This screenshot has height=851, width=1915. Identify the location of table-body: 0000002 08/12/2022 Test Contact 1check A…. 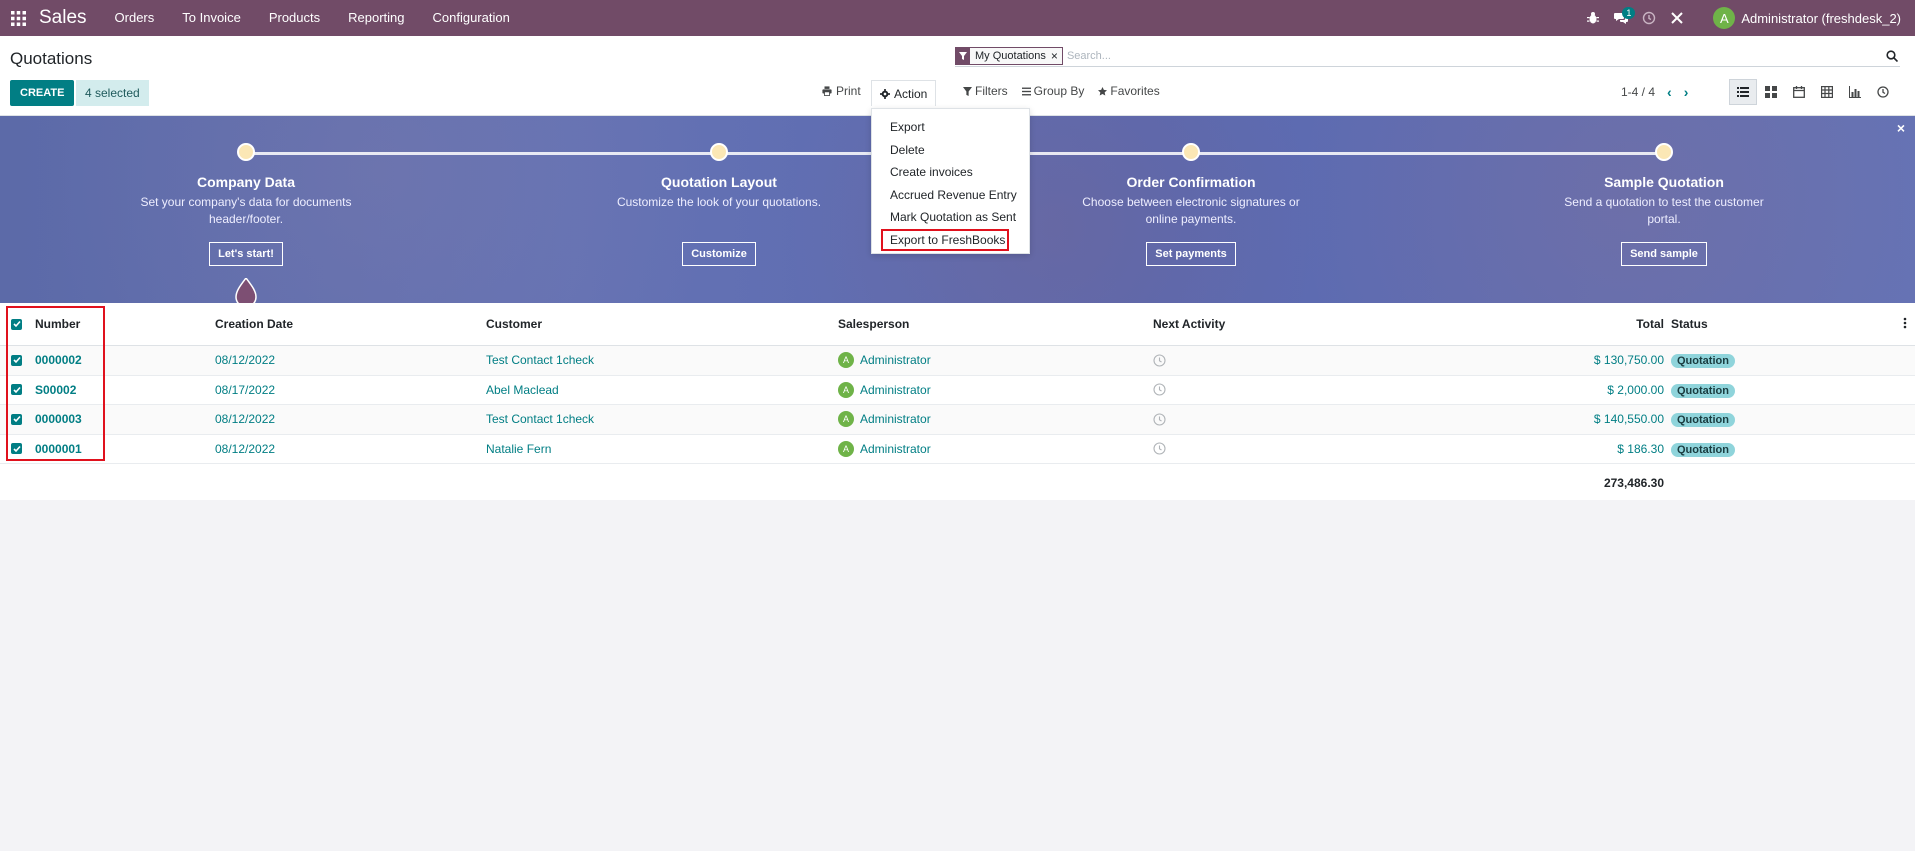
(957, 405).